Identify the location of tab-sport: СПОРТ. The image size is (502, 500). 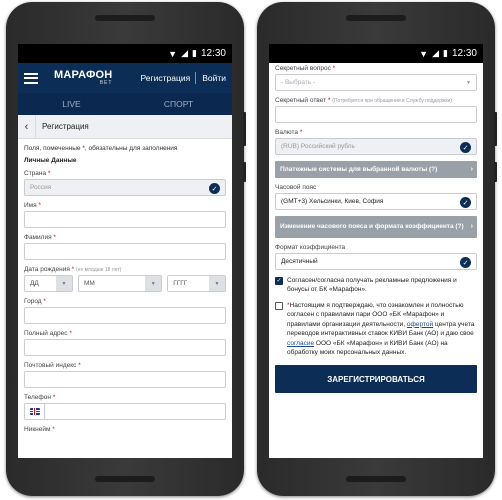
(178, 104).